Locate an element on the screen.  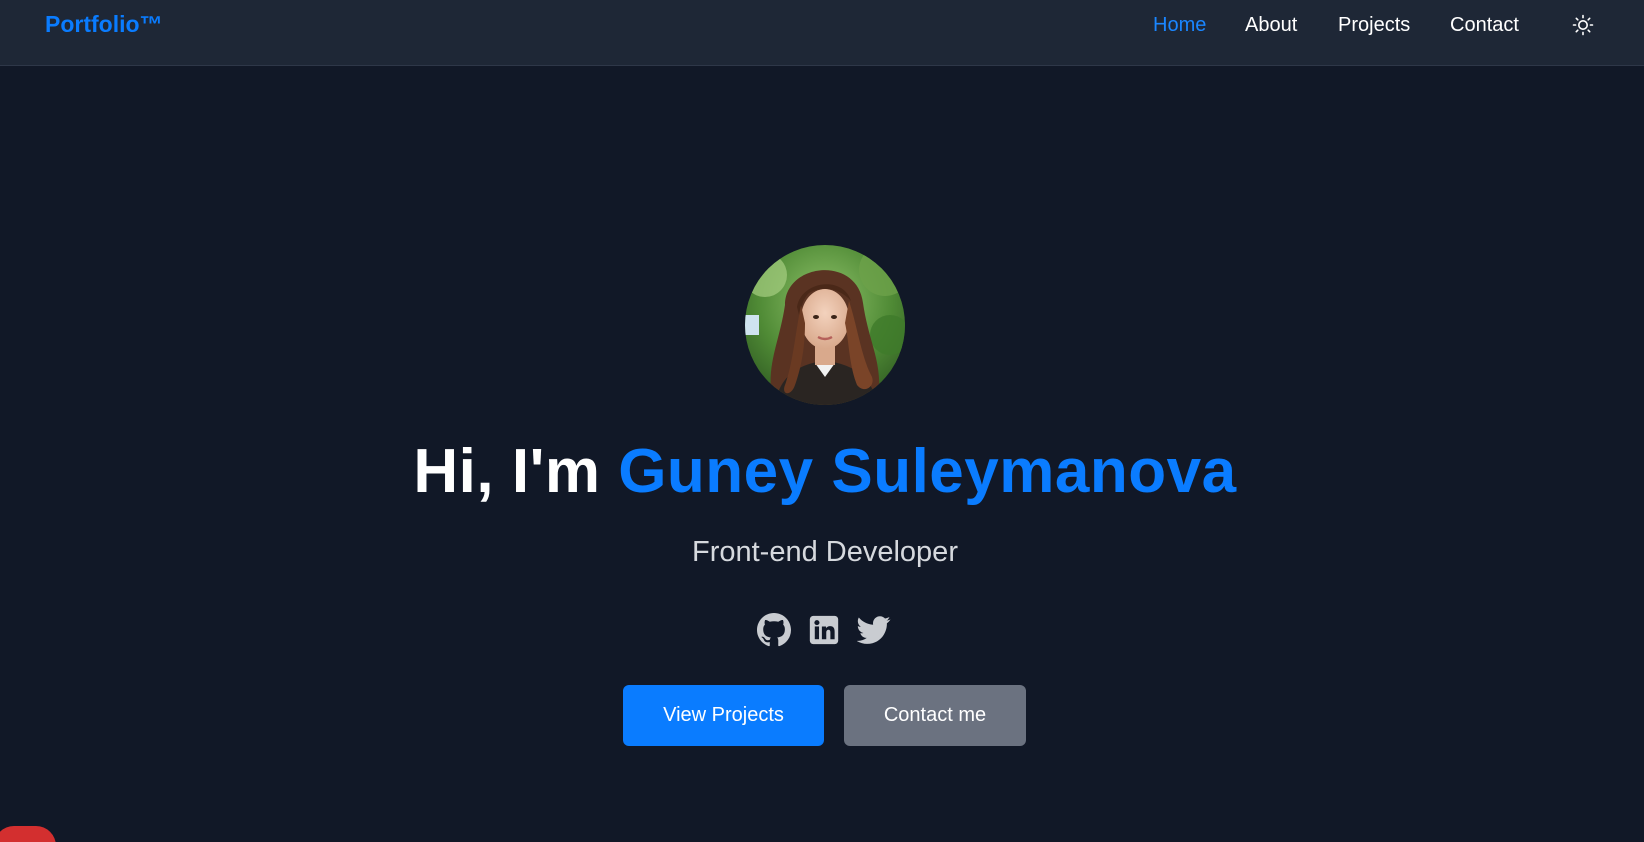
hero-subtitle: Front-end Developer is located at coordinates (825, 552).